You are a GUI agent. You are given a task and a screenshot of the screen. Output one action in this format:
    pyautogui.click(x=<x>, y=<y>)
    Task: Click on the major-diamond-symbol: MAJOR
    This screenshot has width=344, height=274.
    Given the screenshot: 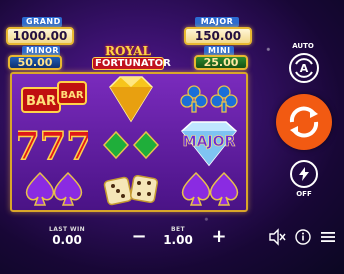 What is the action you would take?
    pyautogui.click(x=209, y=143)
    